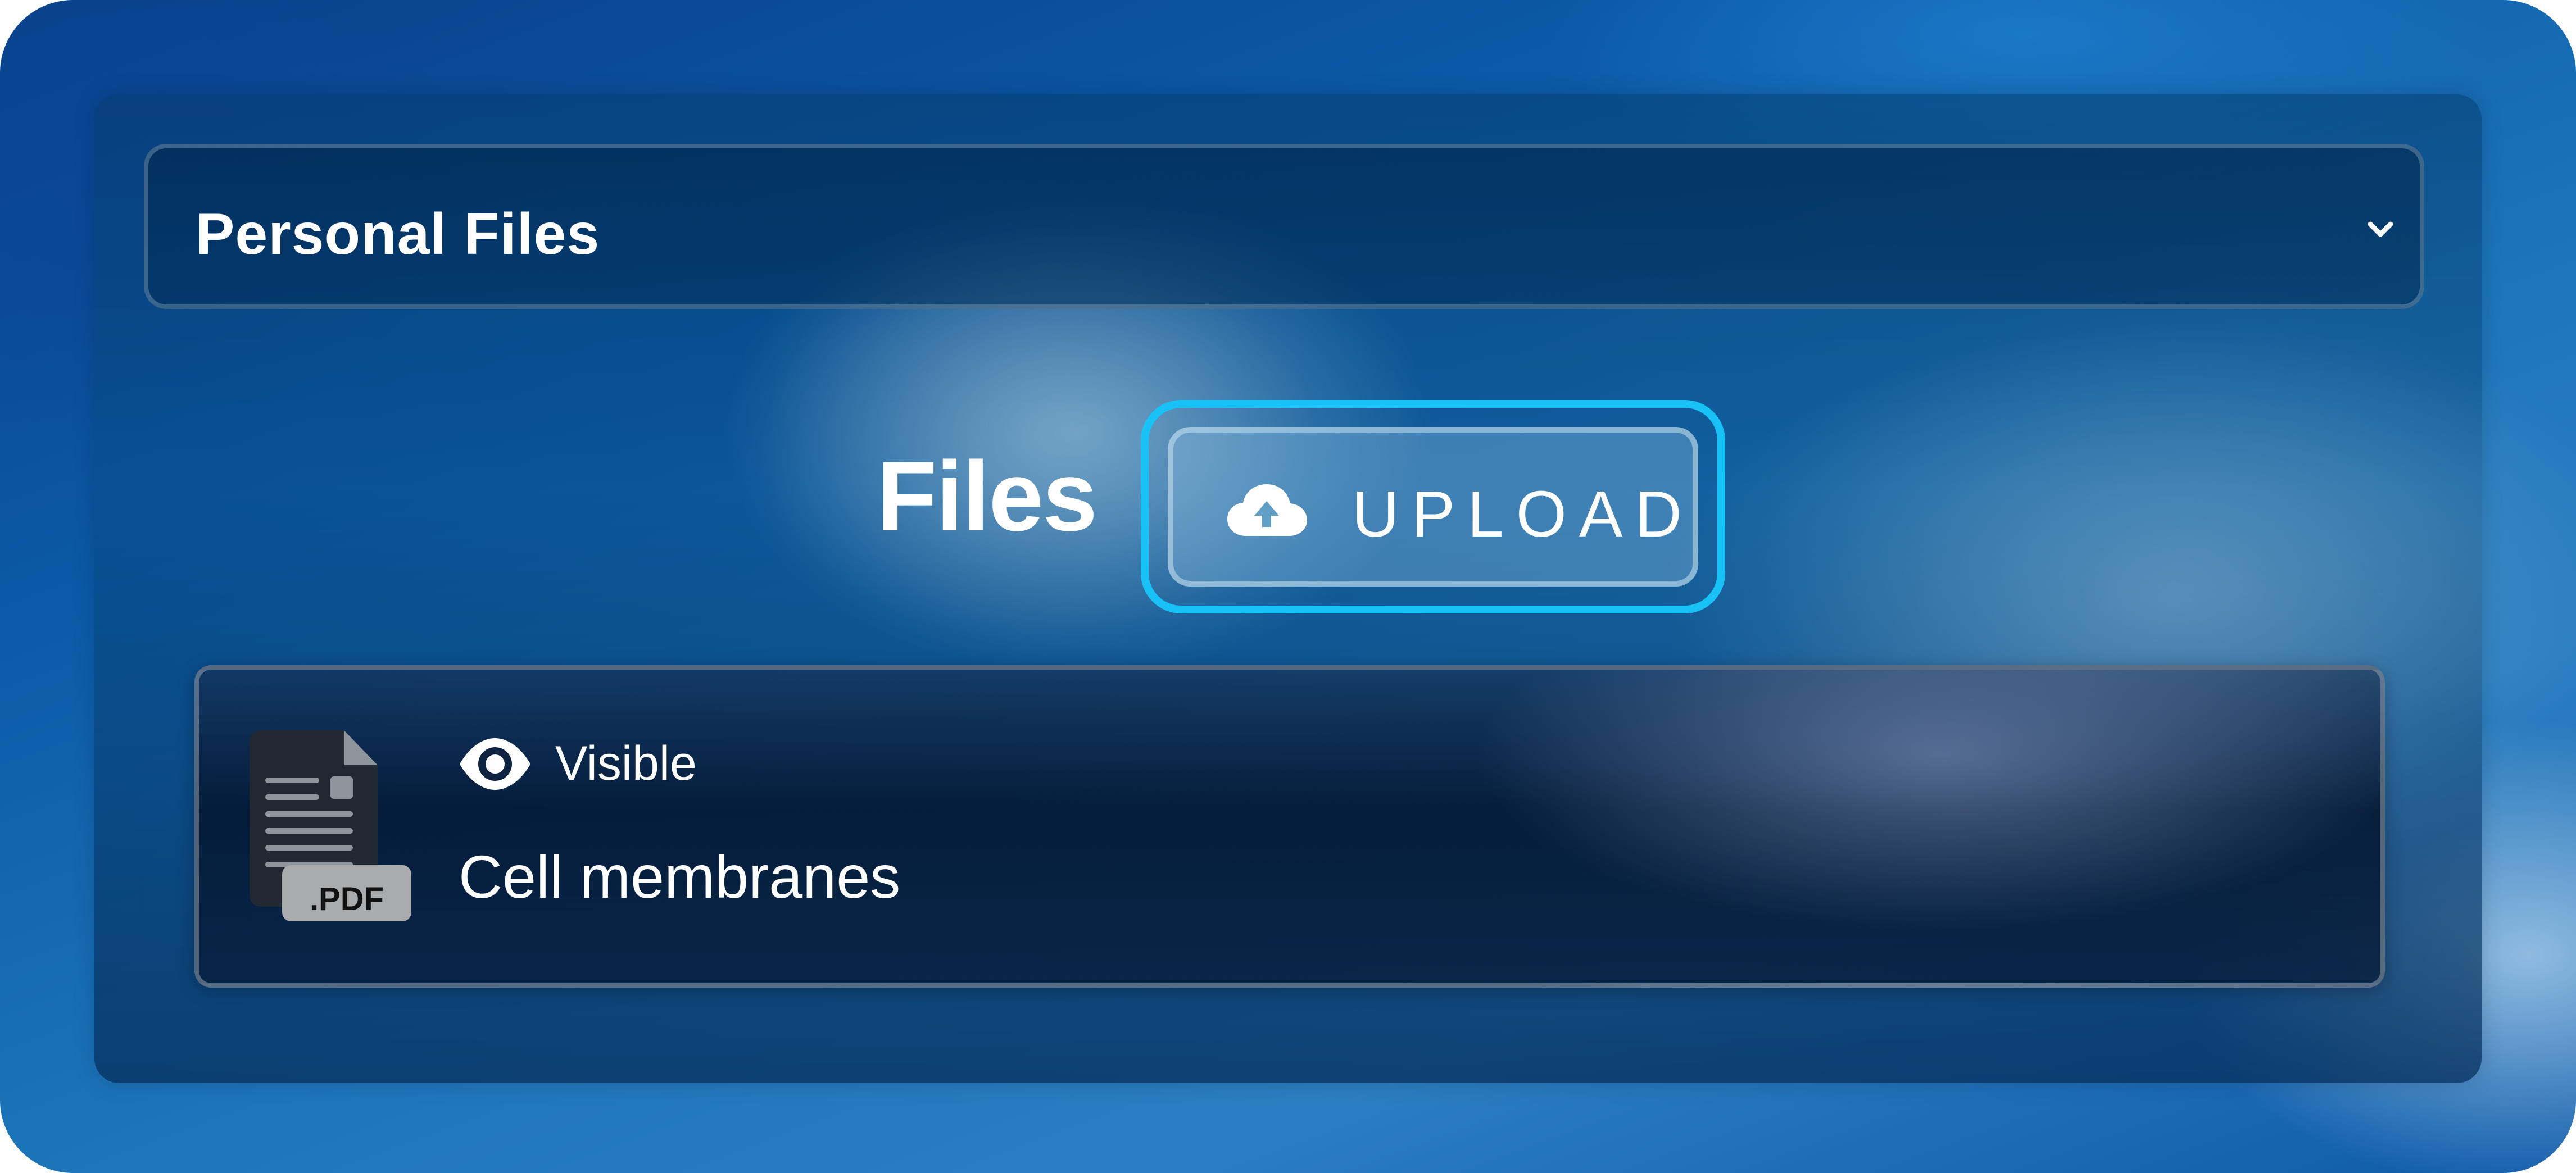  I want to click on eye-icon, so click(495, 764).